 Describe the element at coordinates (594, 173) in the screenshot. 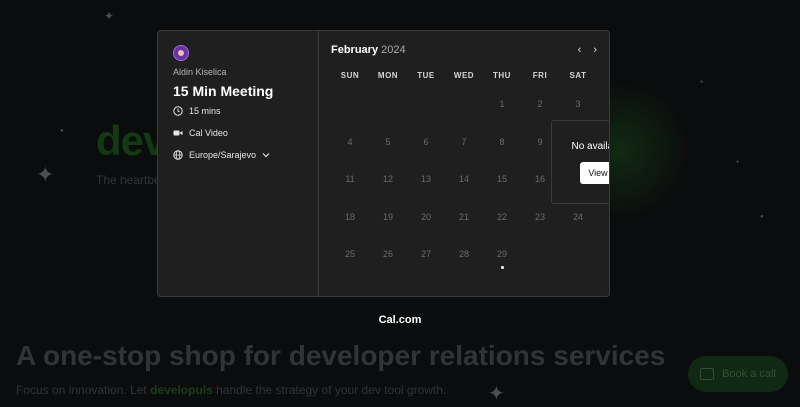

I see `view-next-month-button: View next month` at that location.